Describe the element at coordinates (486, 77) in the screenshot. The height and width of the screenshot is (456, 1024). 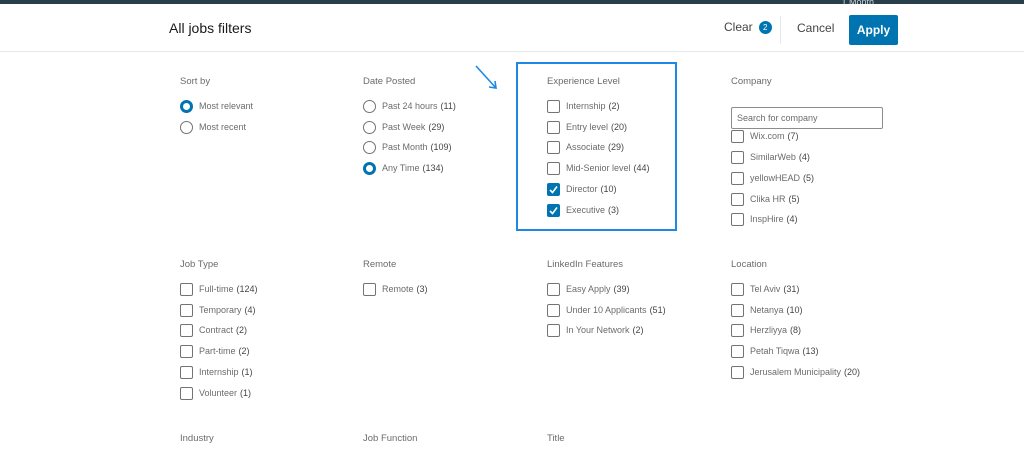
I see `annotation-arrow-icon` at that location.